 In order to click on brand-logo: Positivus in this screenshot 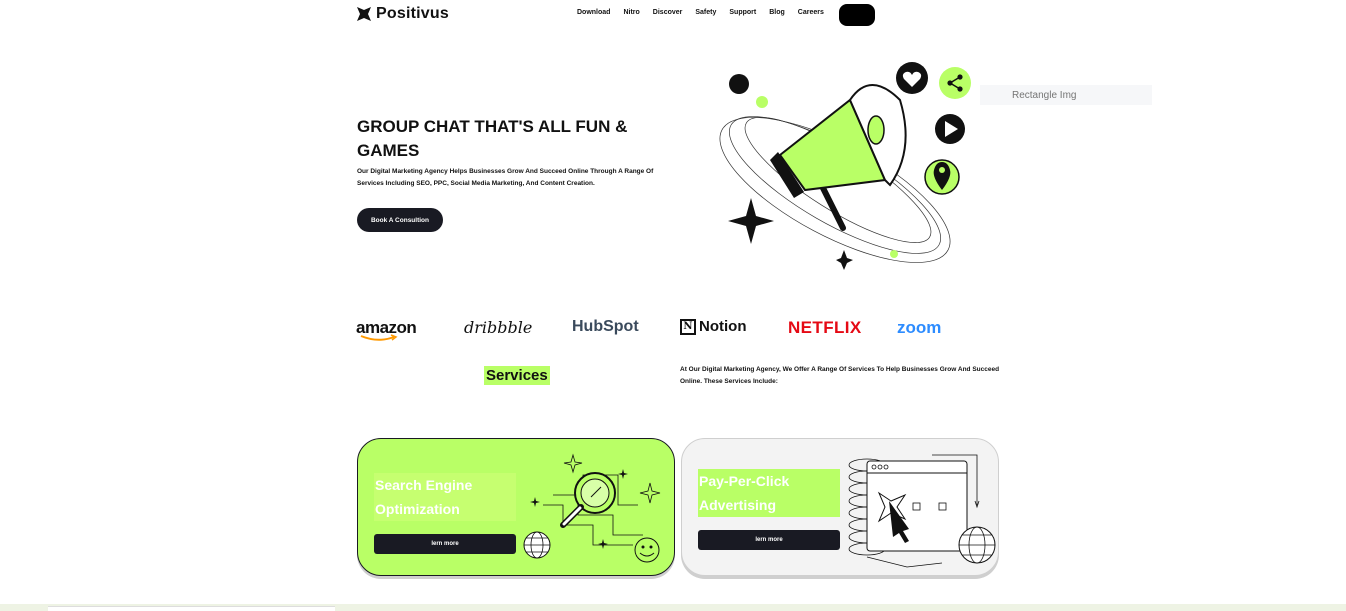, I will do `click(402, 14)`.